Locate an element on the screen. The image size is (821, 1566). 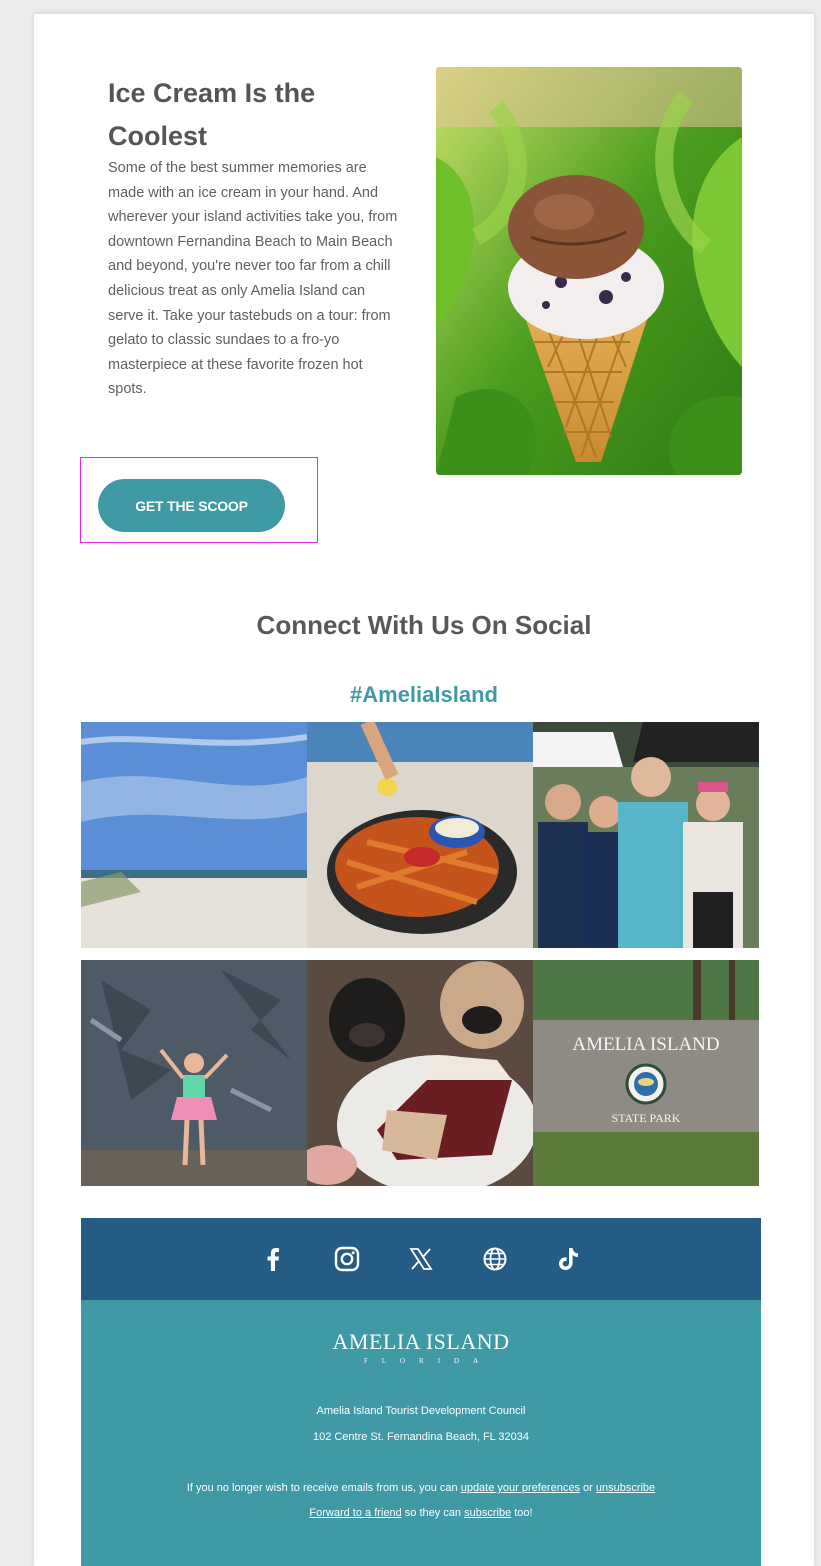
festival-group-photo is located at coordinates (646, 835).